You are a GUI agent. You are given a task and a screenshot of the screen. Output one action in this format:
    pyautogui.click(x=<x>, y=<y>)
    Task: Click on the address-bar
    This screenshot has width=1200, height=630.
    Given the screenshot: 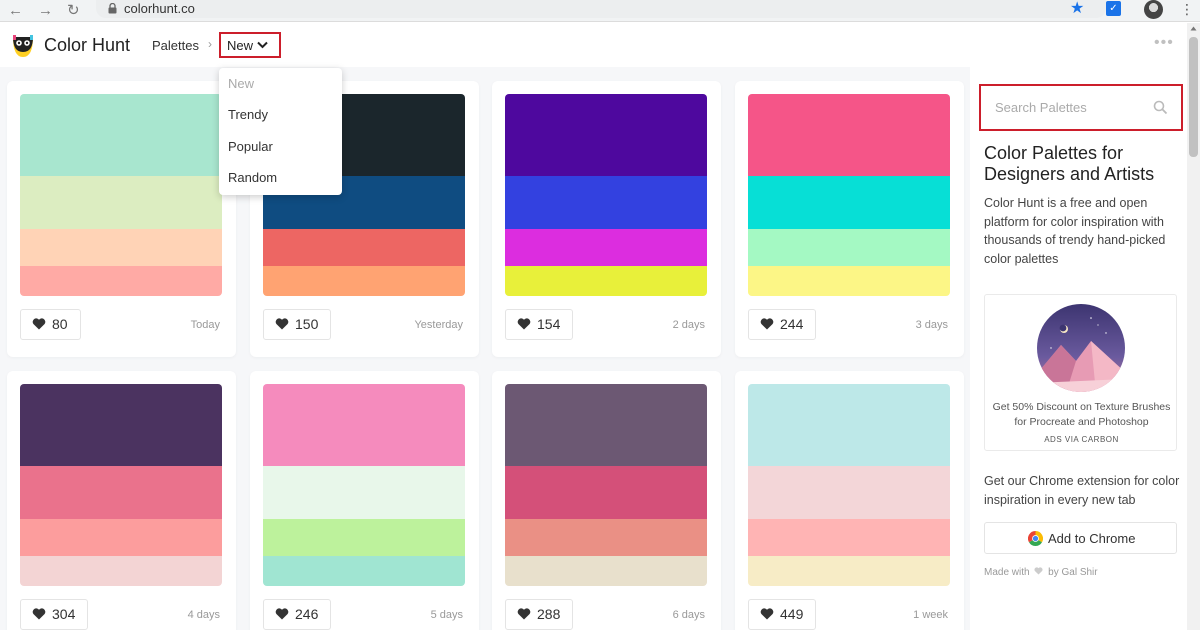 What is the action you would take?
    pyautogui.click(x=601, y=9)
    